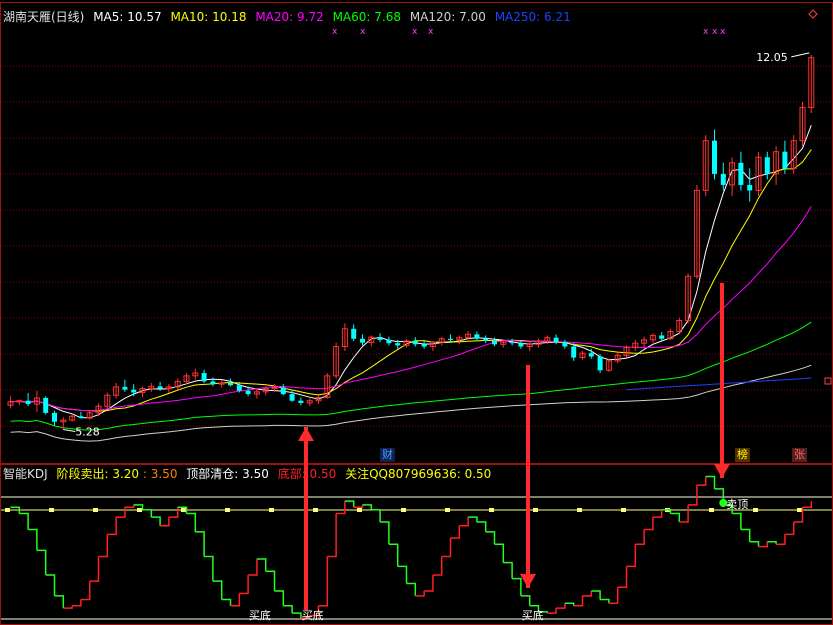 This screenshot has height=625, width=833. What do you see at coordinates (772, 57) in the screenshot?
I see `high-label: 12.05` at bounding box center [772, 57].